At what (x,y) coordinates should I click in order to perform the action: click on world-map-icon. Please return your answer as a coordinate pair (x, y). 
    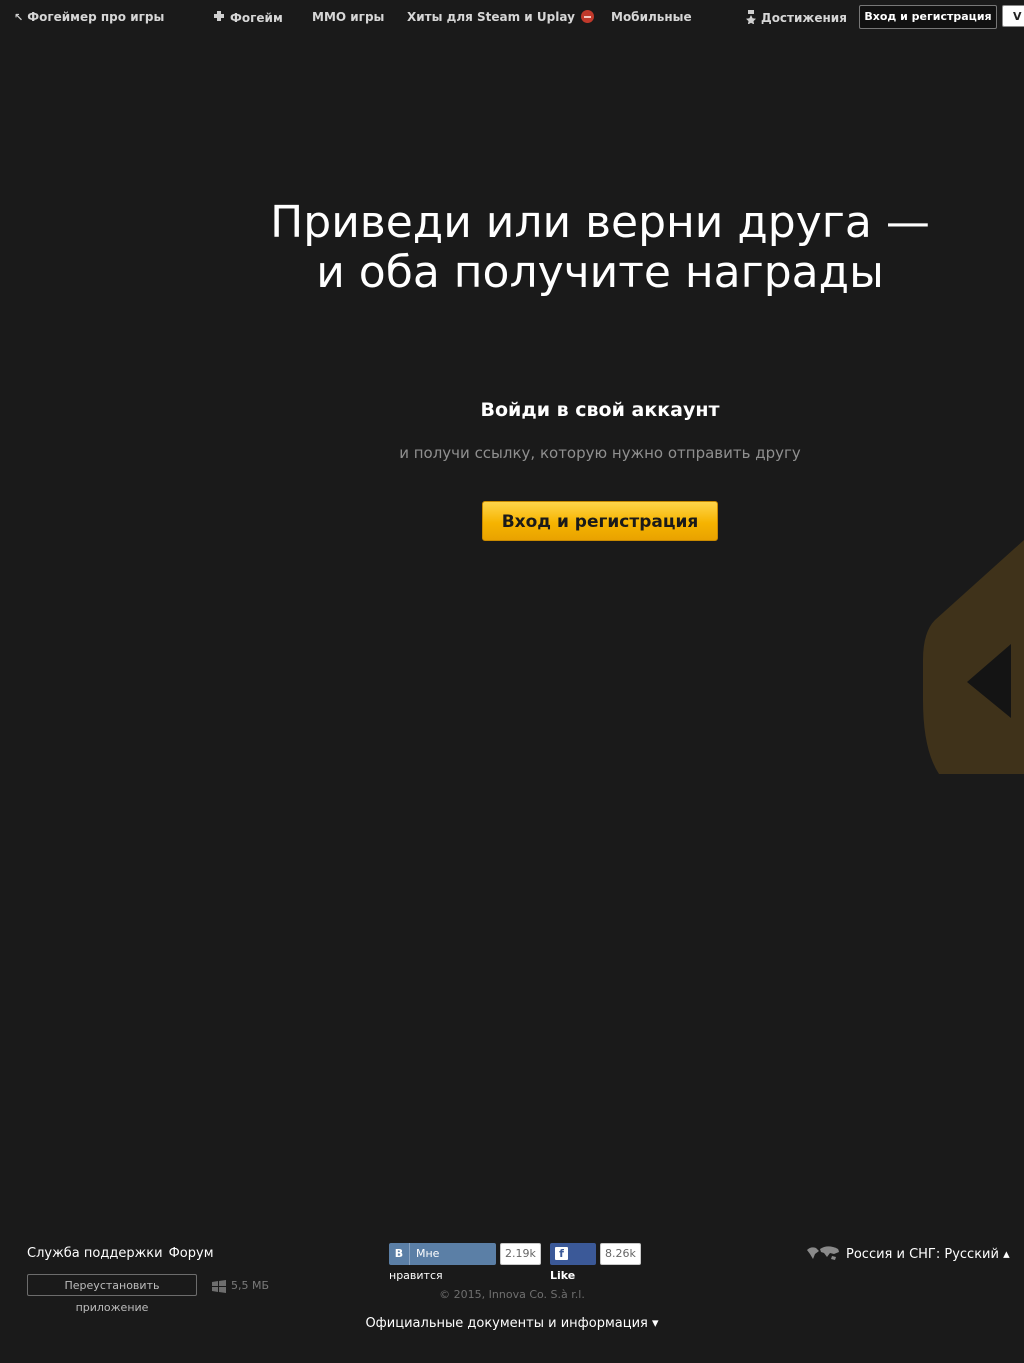
    Looking at the image, I should click on (823, 1255).